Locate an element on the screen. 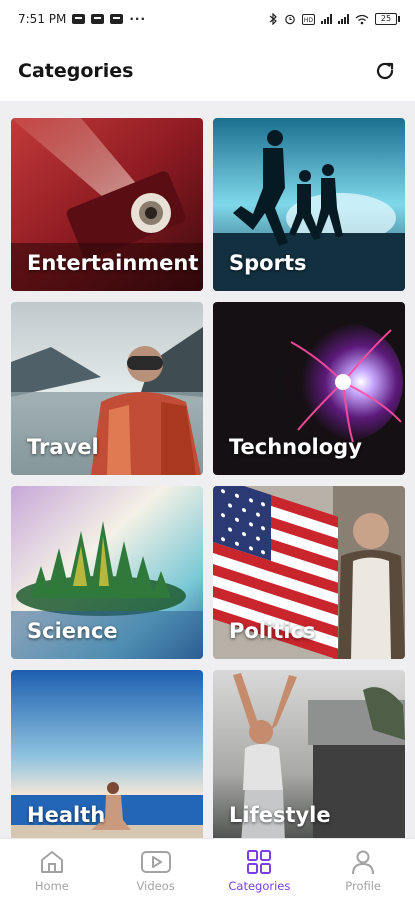 Image resolution: width=415 pixels, height=900 pixels. category-label: Lifestyle is located at coordinates (280, 815).